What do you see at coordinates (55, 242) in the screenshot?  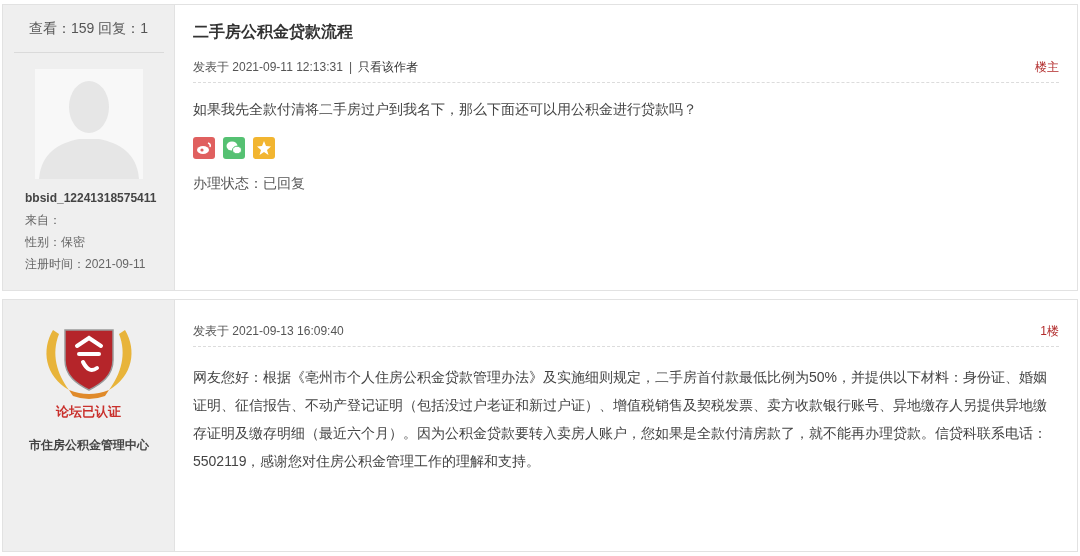 I see `author-info: 性别：保密` at bounding box center [55, 242].